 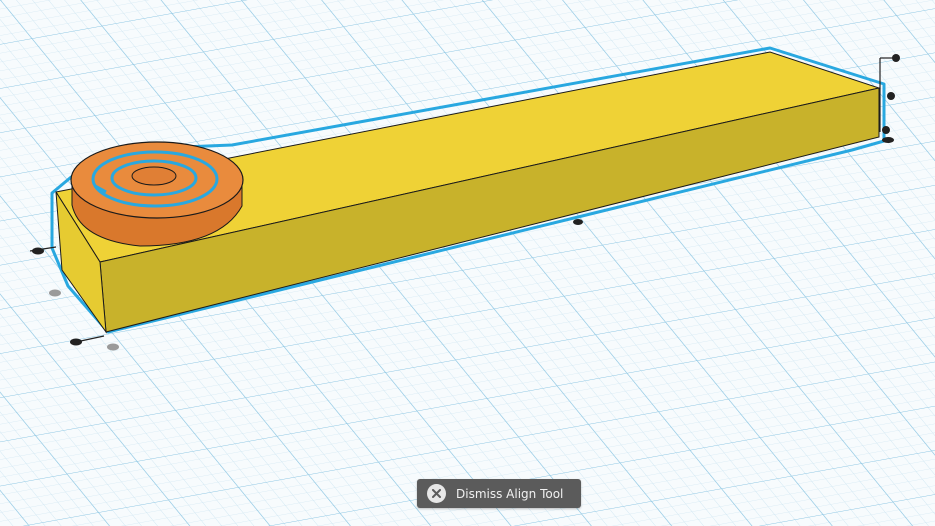 I want to click on align-handle-bottom-left-shadow, so click(x=113, y=347).